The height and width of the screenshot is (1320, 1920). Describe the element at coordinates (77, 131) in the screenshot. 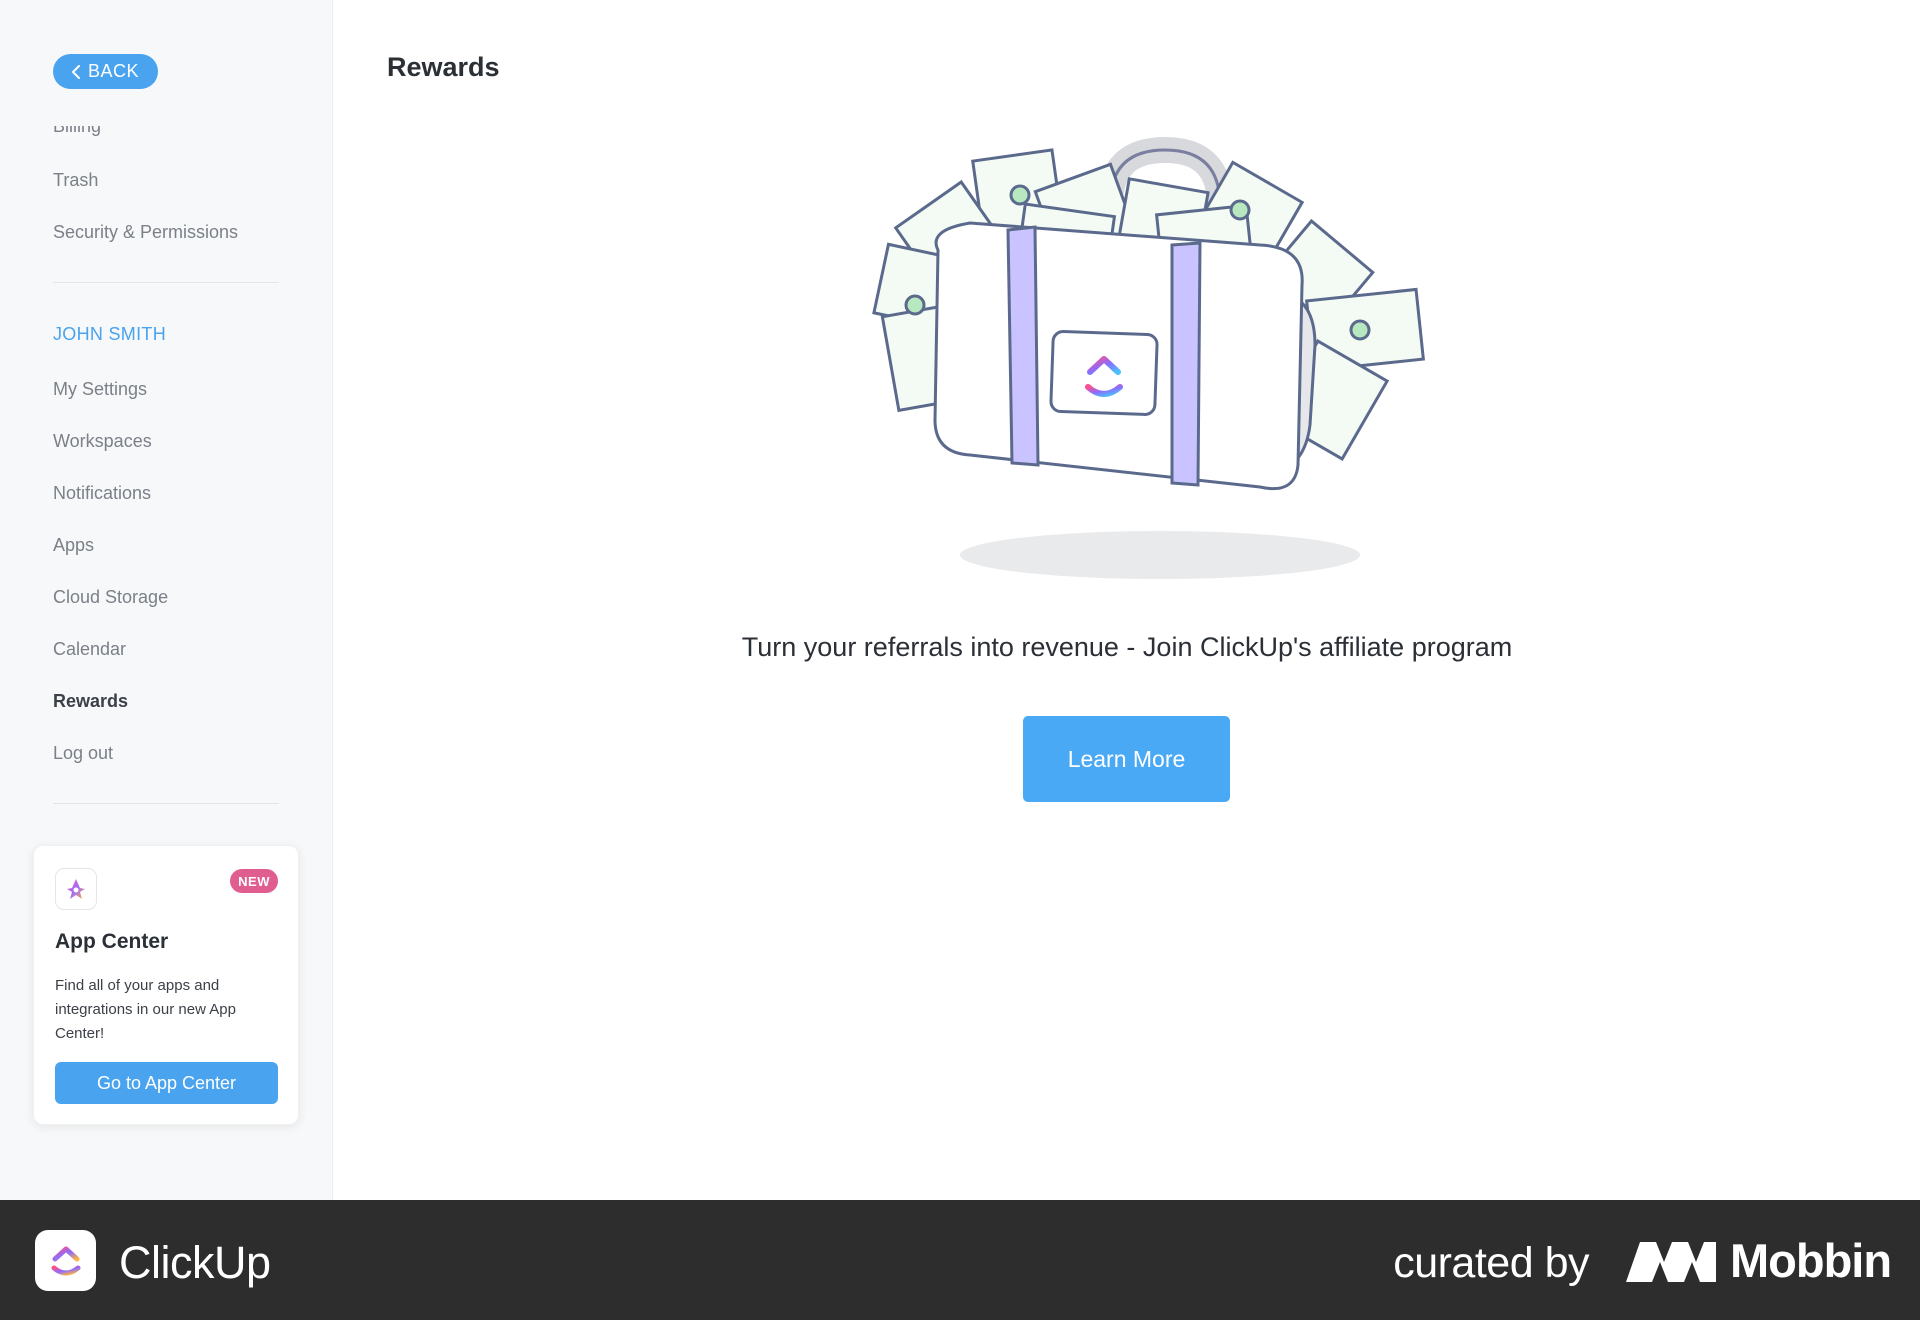

I see `sidebar-item-billing: Billing` at that location.